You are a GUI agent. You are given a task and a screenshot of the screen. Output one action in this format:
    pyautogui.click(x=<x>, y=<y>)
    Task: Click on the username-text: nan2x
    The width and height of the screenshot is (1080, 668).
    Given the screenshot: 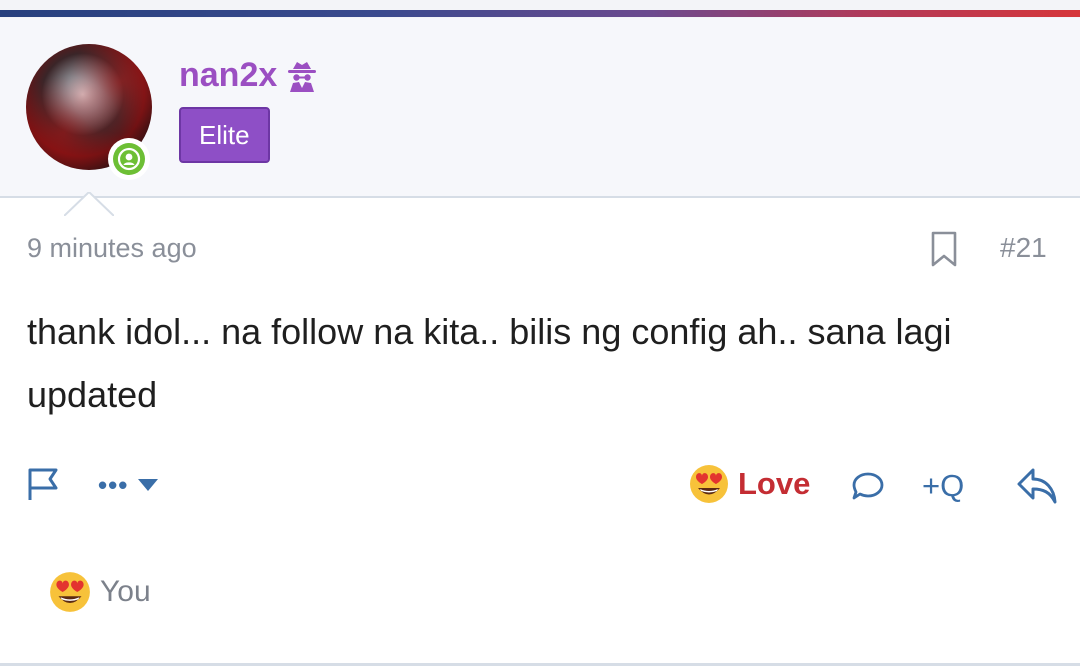 What is the action you would take?
    pyautogui.click(x=228, y=75)
    